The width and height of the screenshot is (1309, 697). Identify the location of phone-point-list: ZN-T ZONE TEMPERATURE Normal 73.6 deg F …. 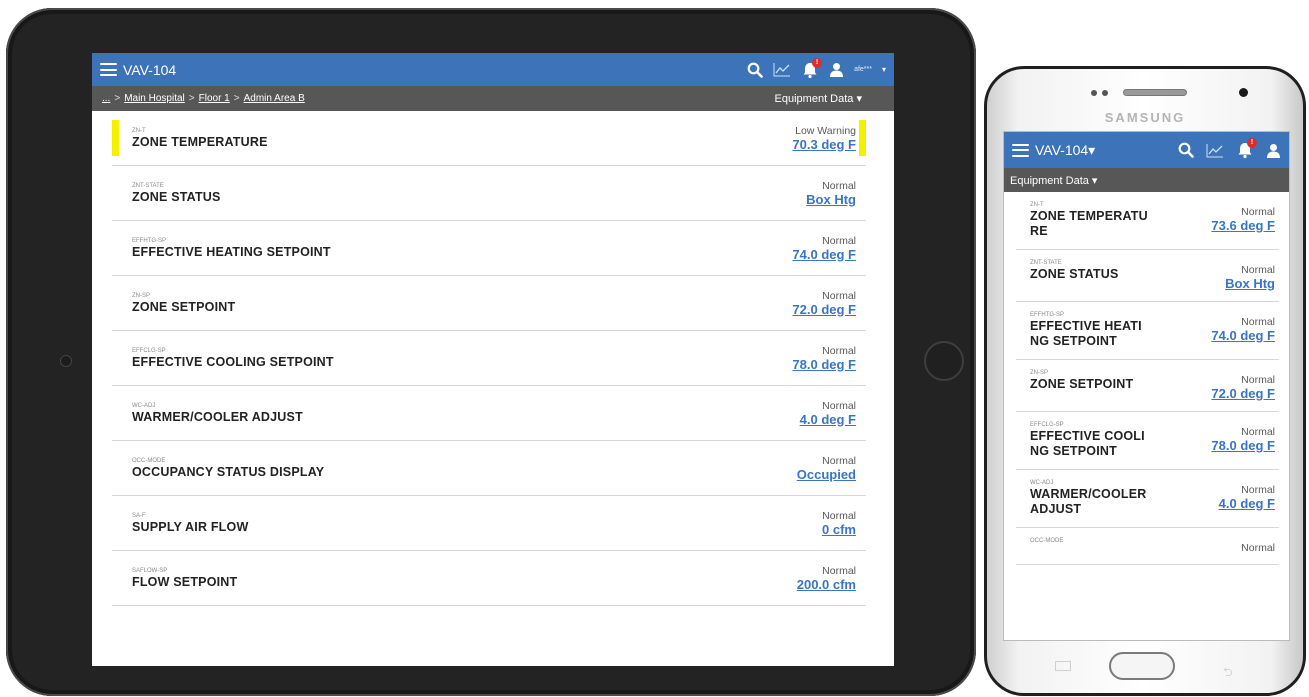
(1146, 378).